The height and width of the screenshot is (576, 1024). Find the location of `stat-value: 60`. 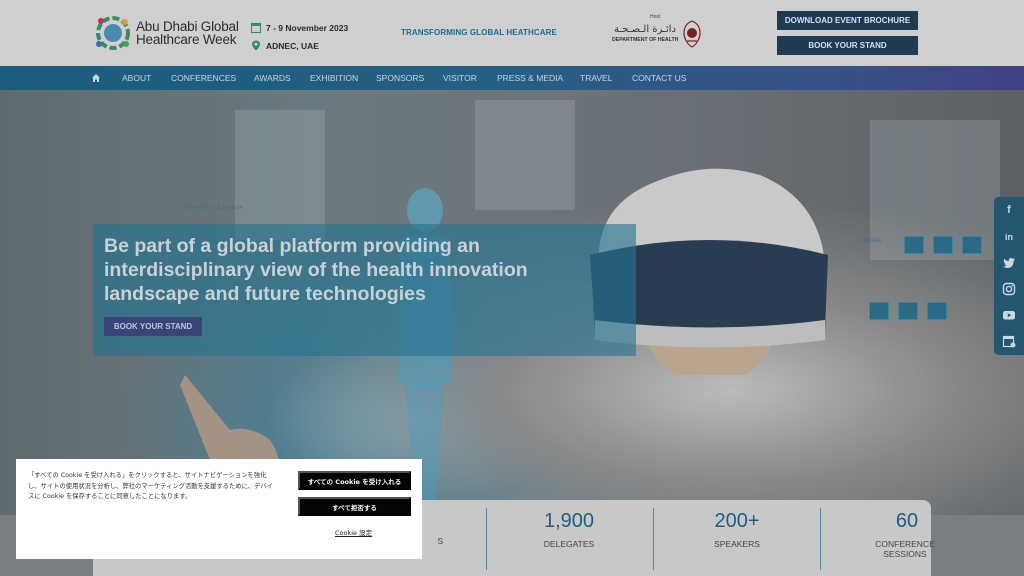

stat-value: 60 is located at coordinates (907, 521).